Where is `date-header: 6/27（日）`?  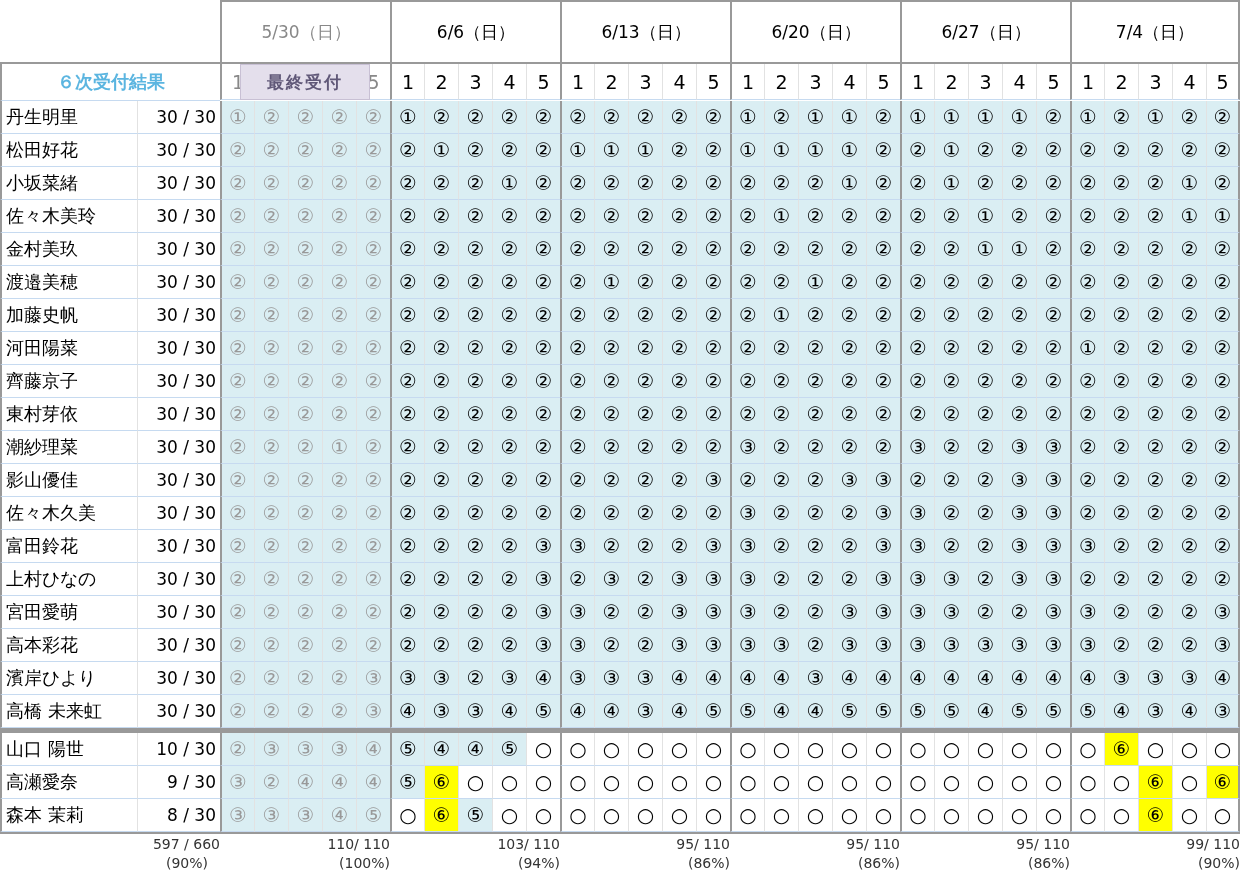 date-header: 6/27（日） is located at coordinates (985, 32).